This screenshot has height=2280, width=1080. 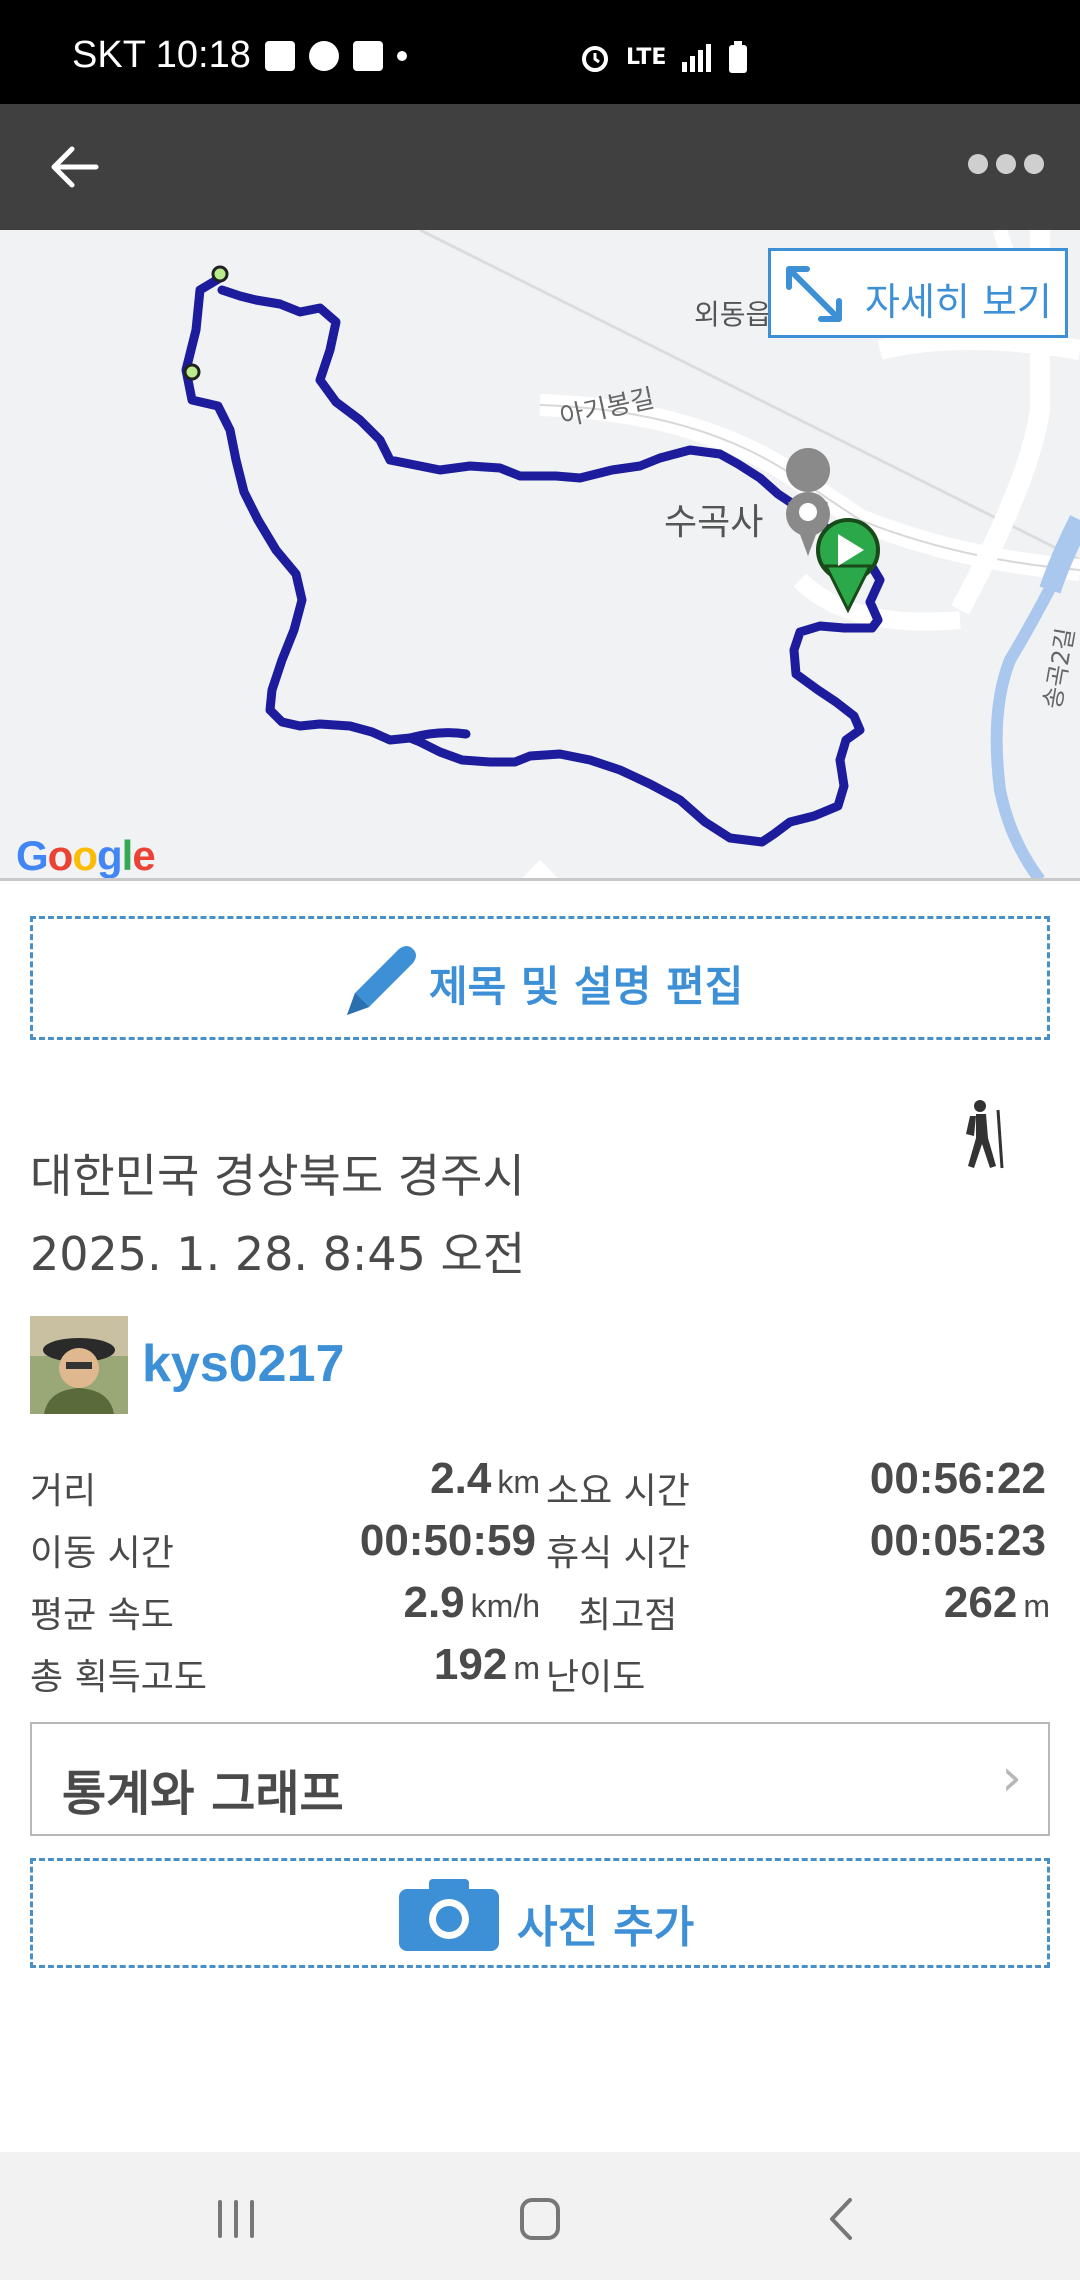 What do you see at coordinates (461, 1478) in the screenshot?
I see `distance-number: 2.4` at bounding box center [461, 1478].